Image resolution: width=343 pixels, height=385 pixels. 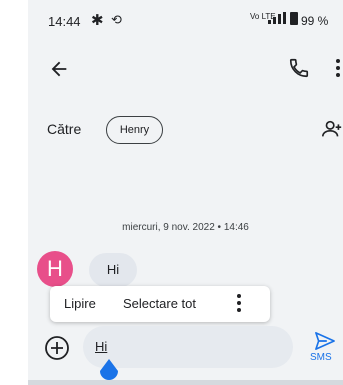 I want to click on status-time: 14:44, so click(x=64, y=21).